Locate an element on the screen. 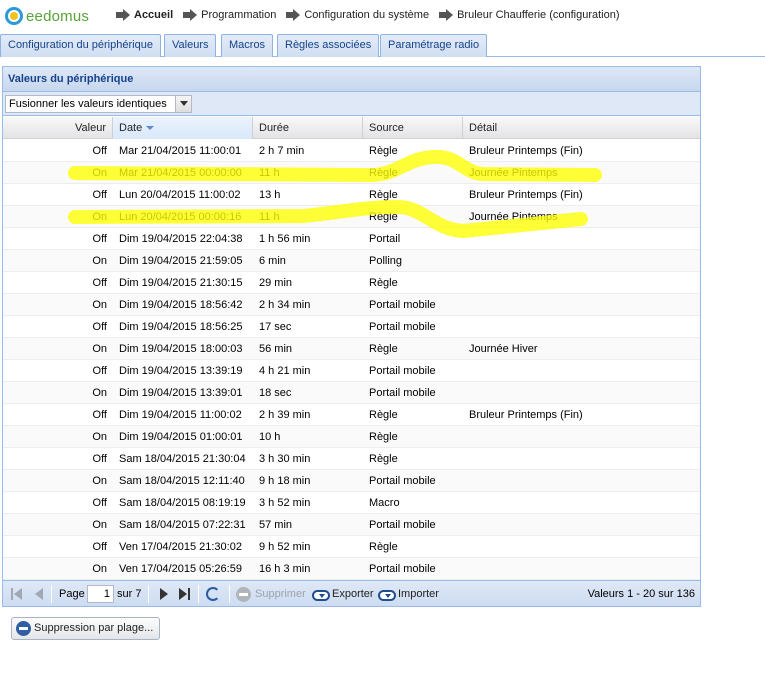 Image resolution: width=765 pixels, height=676 pixels. table-row: Off Dim 19/04/2015 21:30:15 29 min Règle is located at coordinates (351, 283).